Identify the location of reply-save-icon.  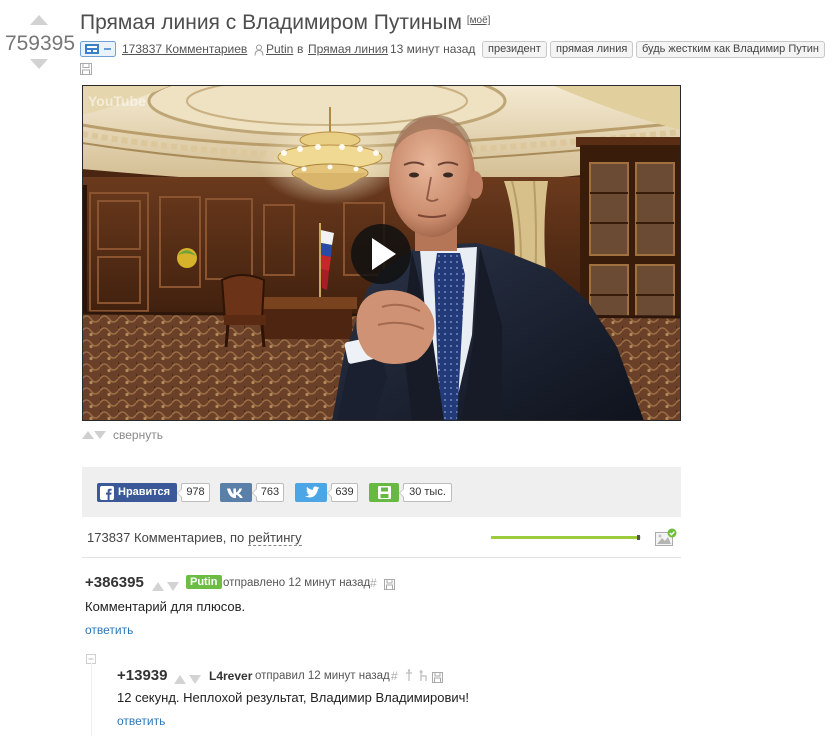
(437, 679).